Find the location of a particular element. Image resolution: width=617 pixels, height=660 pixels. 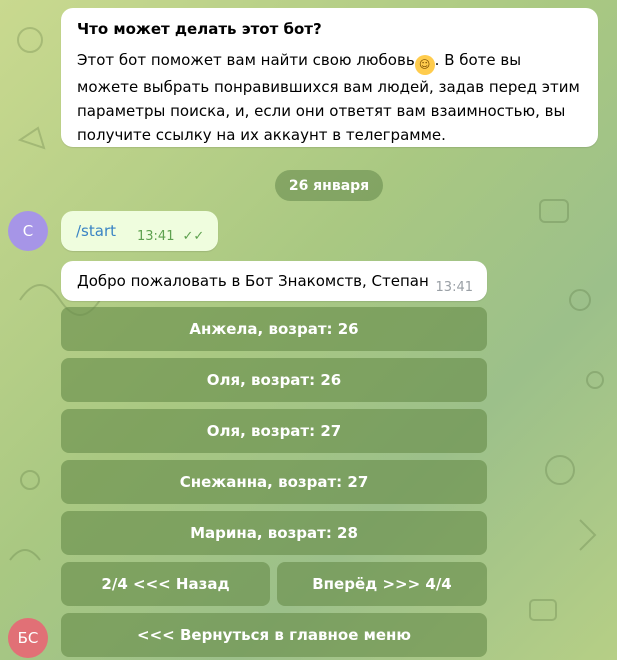

user-avatar: С is located at coordinates (28, 231).